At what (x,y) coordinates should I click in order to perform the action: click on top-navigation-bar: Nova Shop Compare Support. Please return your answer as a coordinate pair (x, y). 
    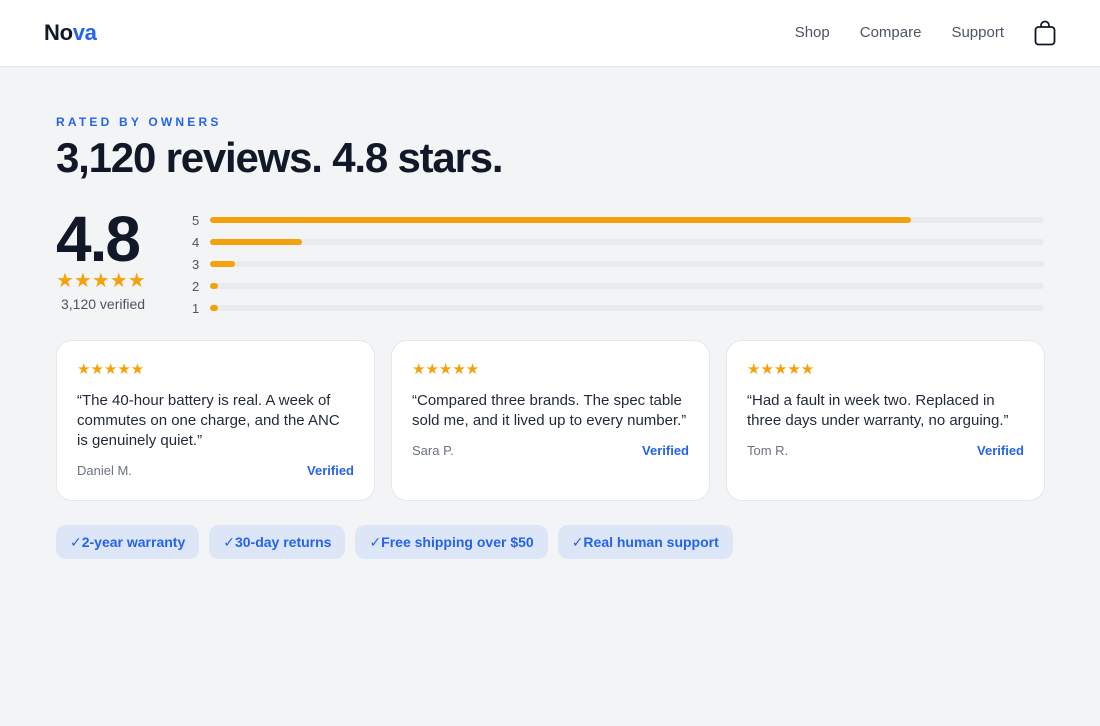
    Looking at the image, I should click on (550, 33).